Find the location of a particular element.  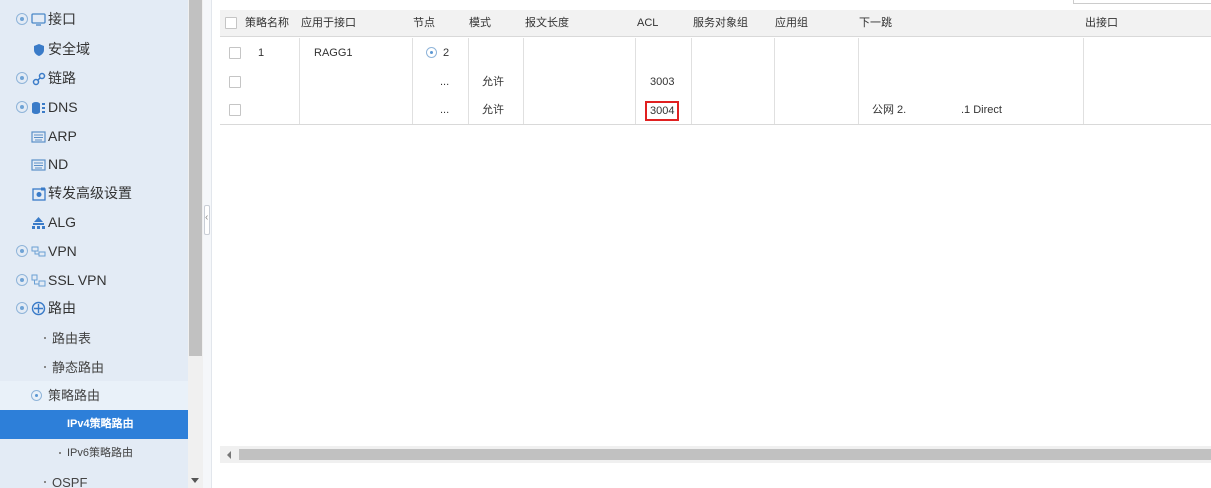

sidebar-item-label: IPv4策略路由 is located at coordinates (100, 424).